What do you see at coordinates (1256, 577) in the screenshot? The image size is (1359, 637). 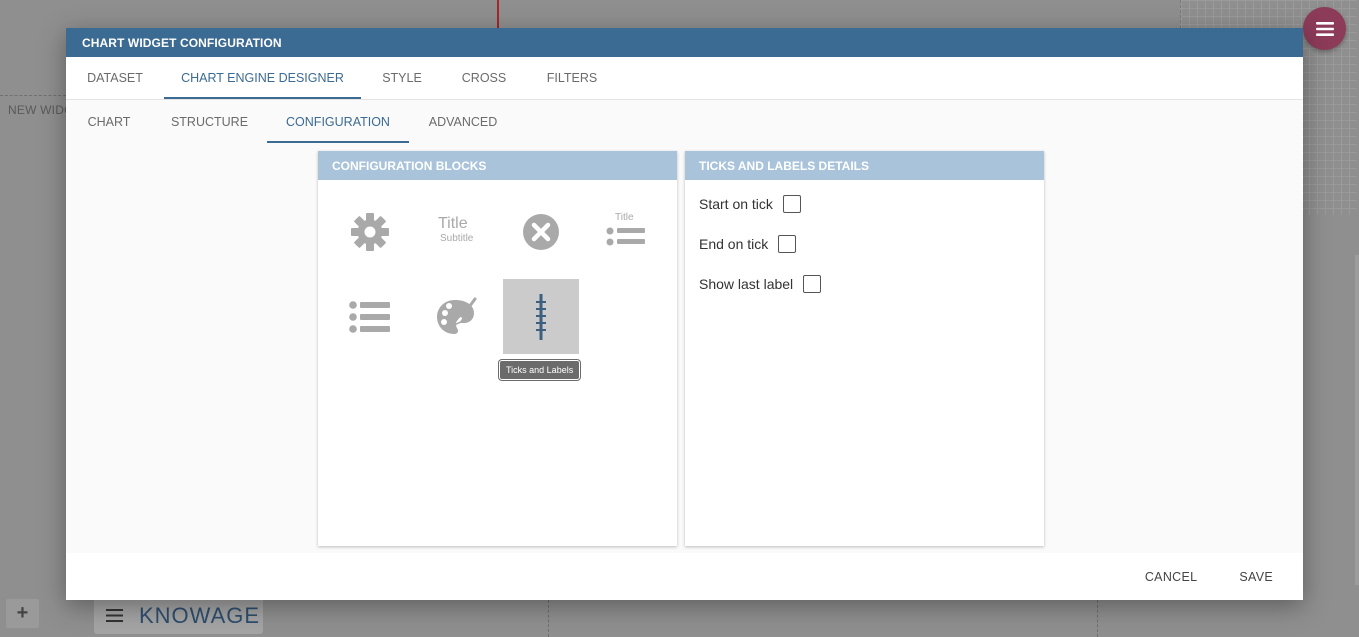 I see `save-button: SAVE` at bounding box center [1256, 577].